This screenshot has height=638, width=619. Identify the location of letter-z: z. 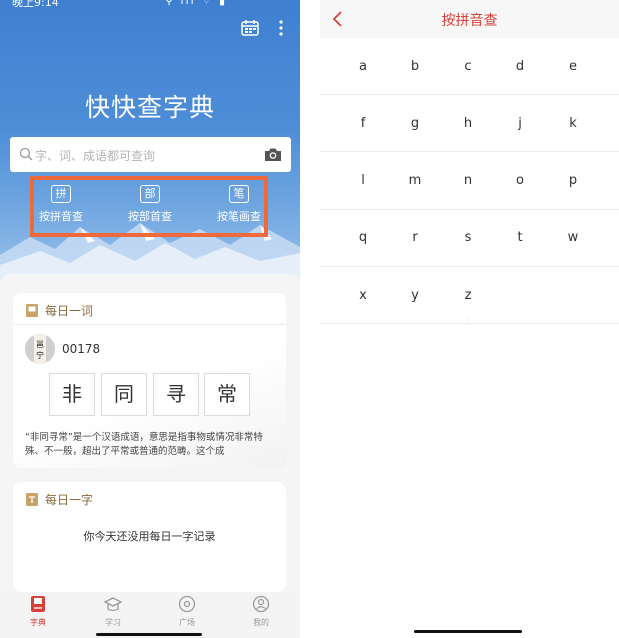
(468, 295).